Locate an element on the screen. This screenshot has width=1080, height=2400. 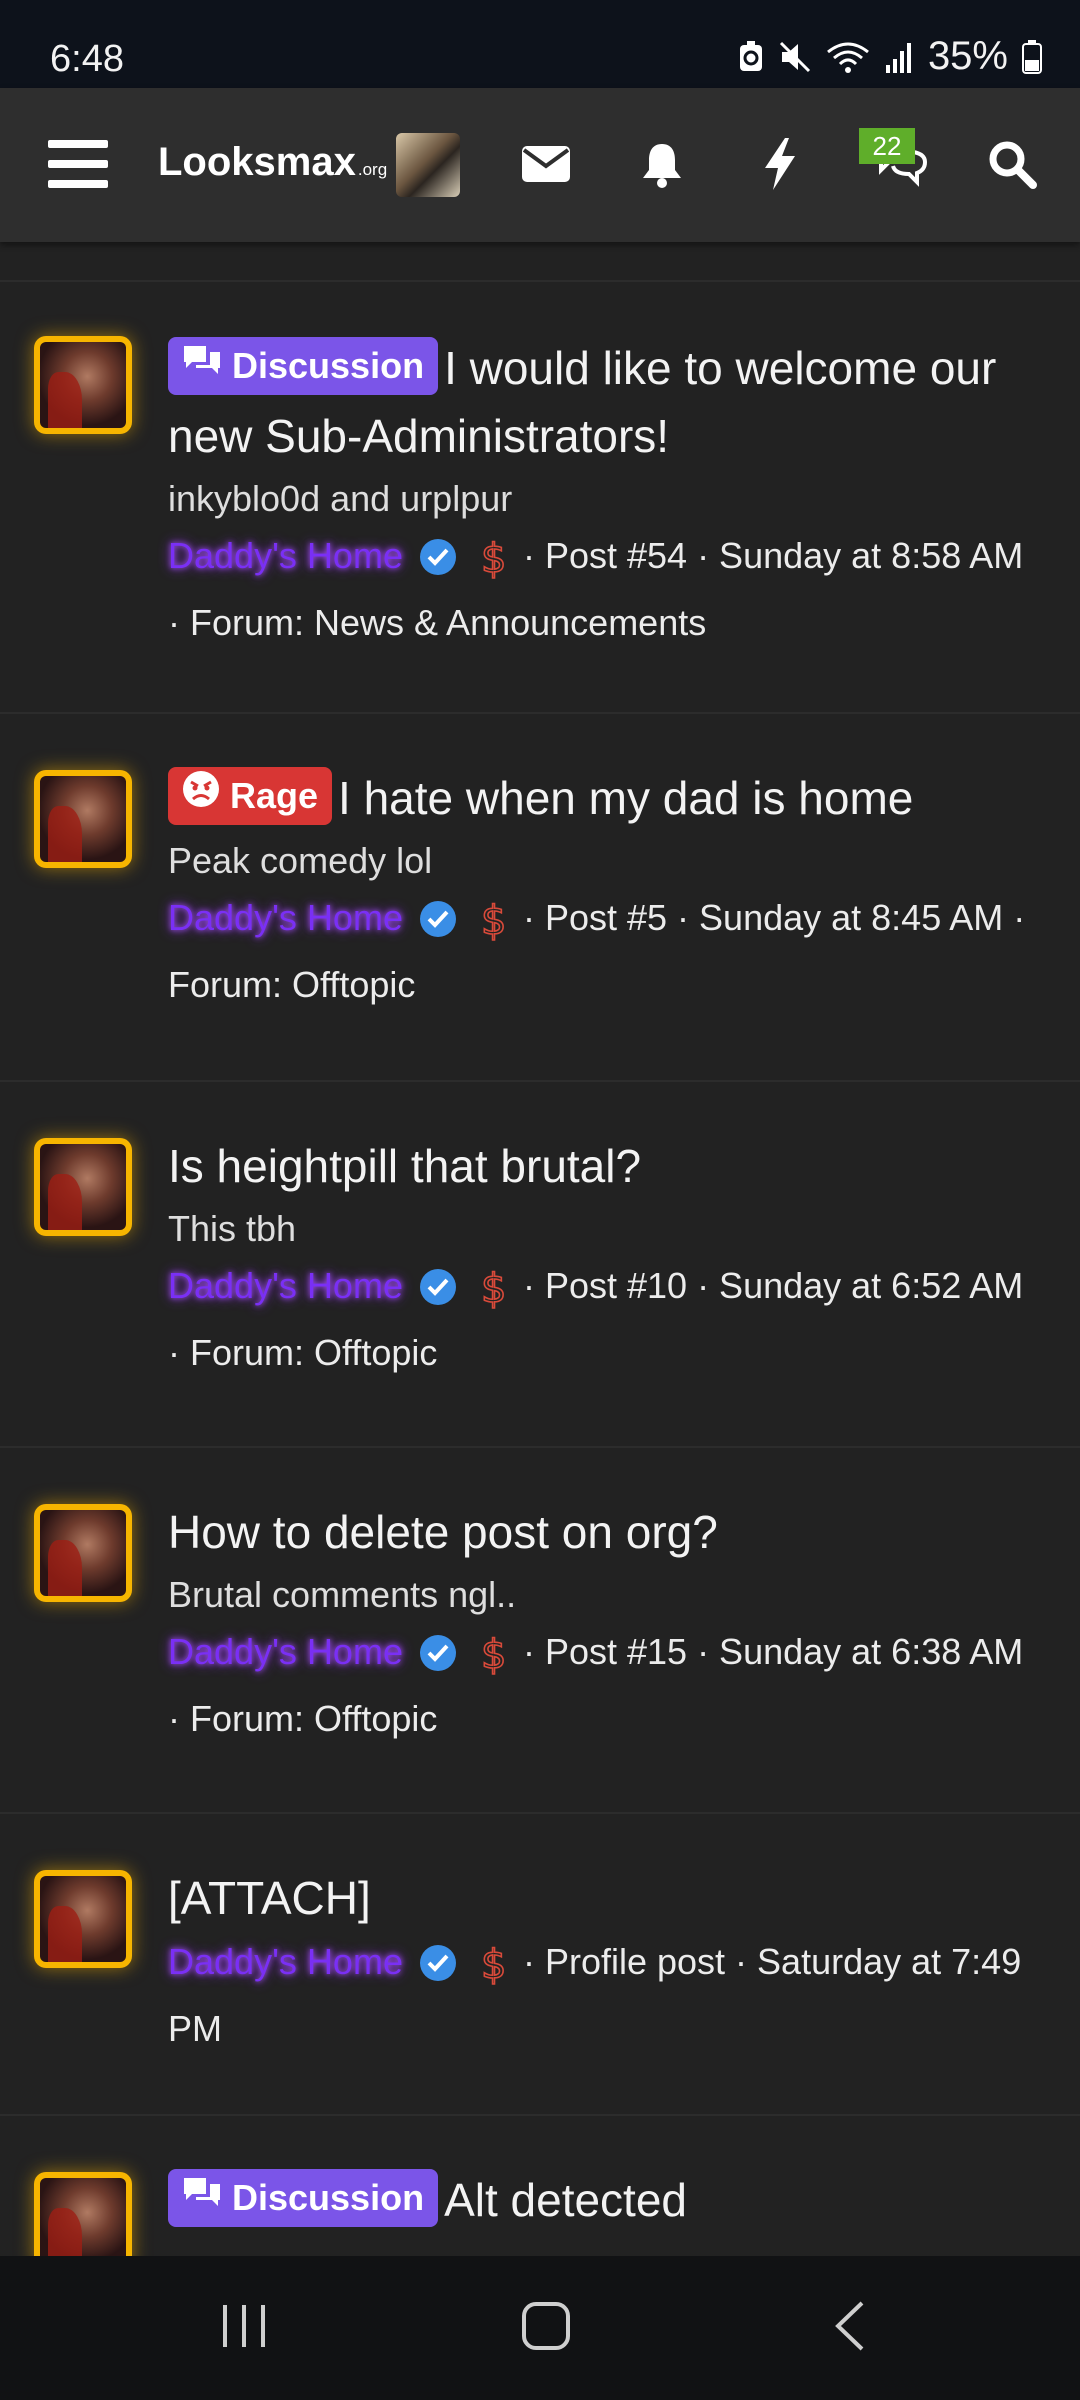
thread-title-text: Is heightpill that brutal? is located at coordinates (405, 1166).